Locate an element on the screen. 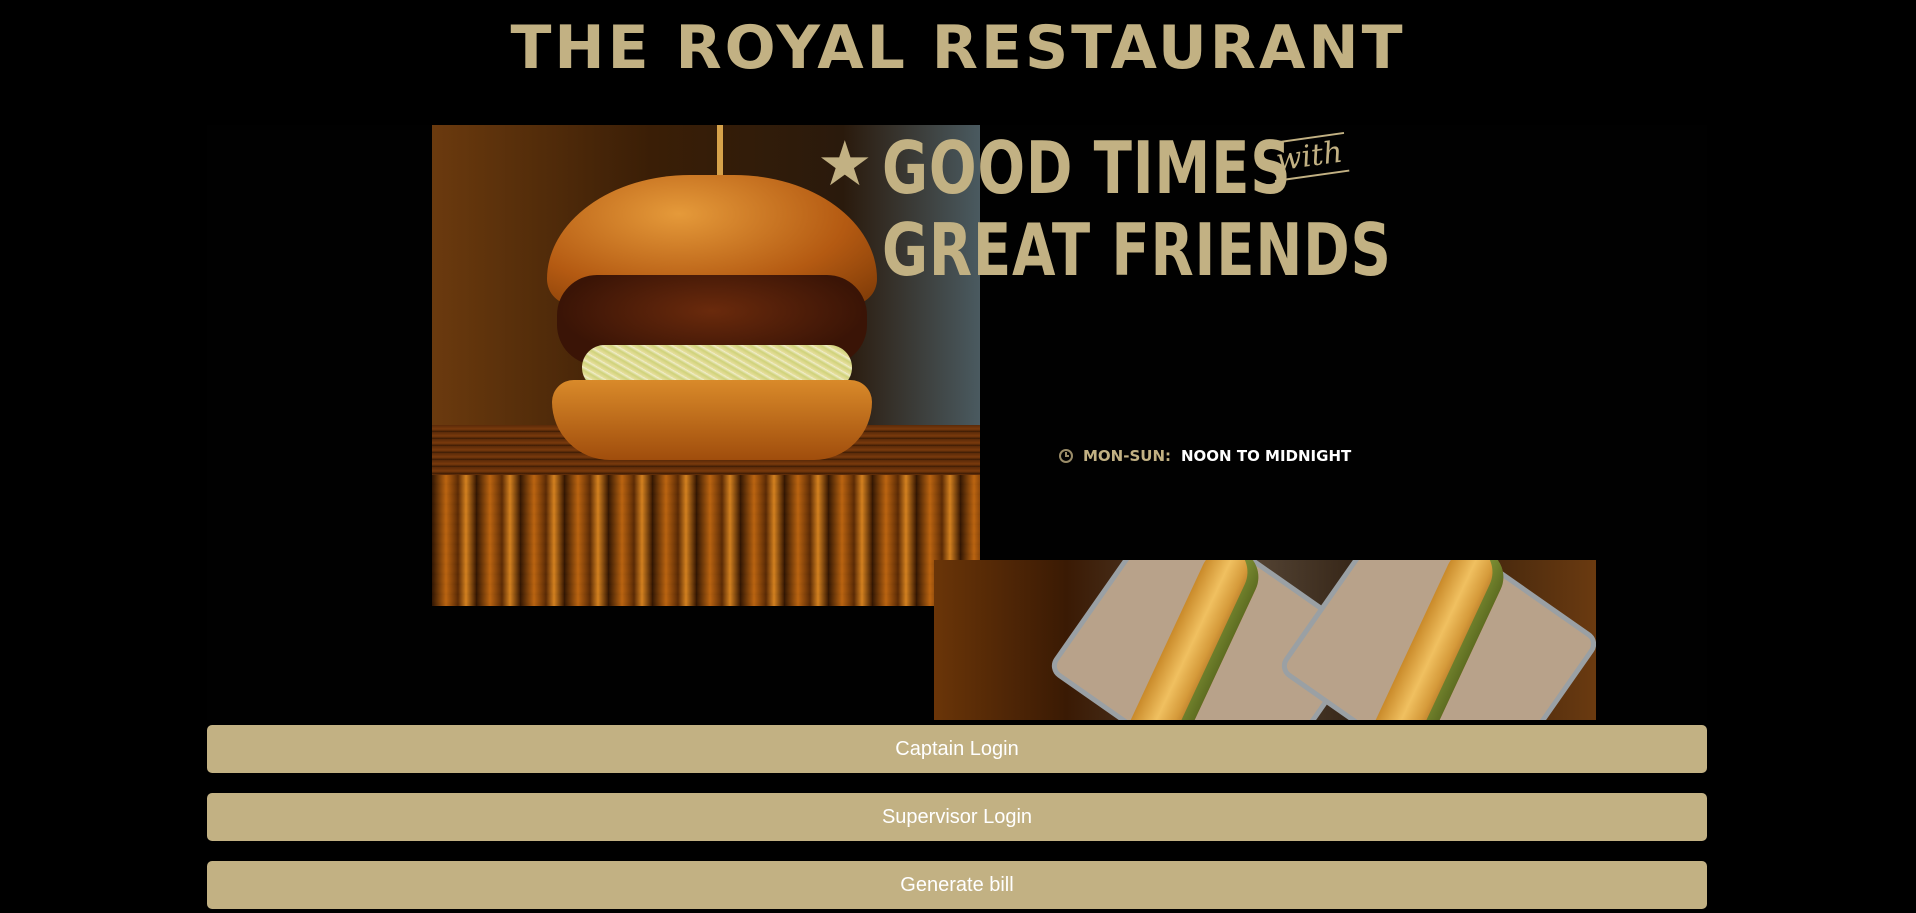 The height and width of the screenshot is (913, 1916). star-icon: ★ is located at coordinates (845, 163).